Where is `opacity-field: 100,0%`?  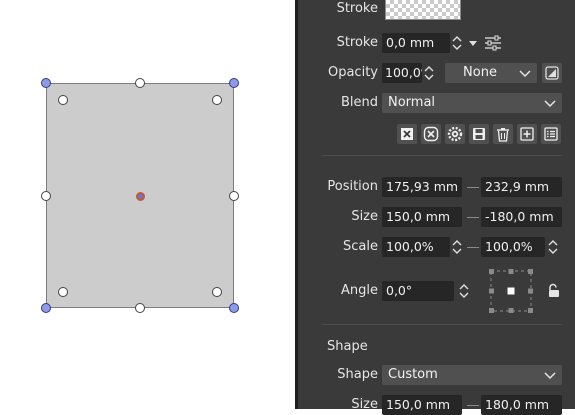 opacity-field: 100,0% is located at coordinates (402, 73).